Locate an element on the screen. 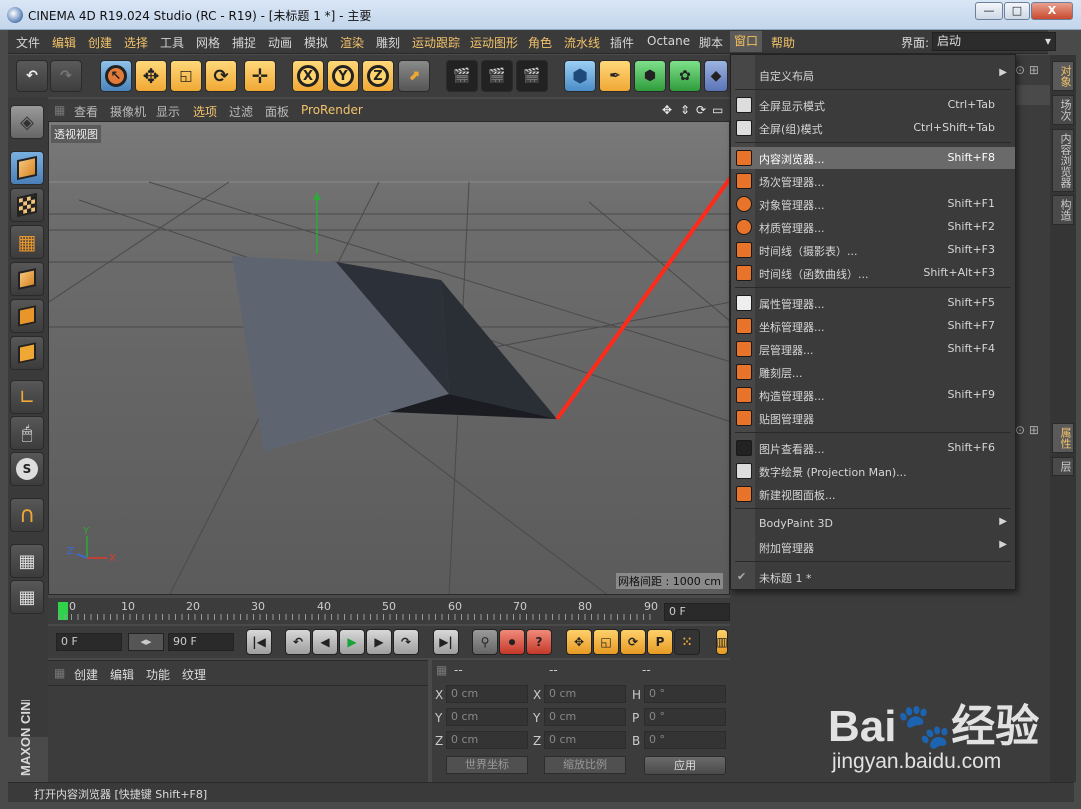  menu-item-f-curve: 时间线（函数曲线）... Shift+Alt+F3 is located at coordinates (873, 273).